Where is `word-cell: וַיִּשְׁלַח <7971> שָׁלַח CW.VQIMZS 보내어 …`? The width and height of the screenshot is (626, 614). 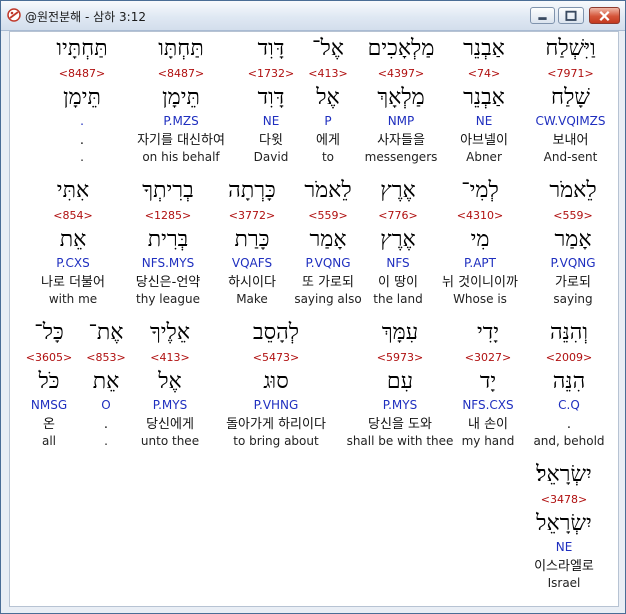 word-cell: וַיִּשְׁלַח <7971> שָׁלַח CW.VQIMZS 보내어 … is located at coordinates (570, 102).